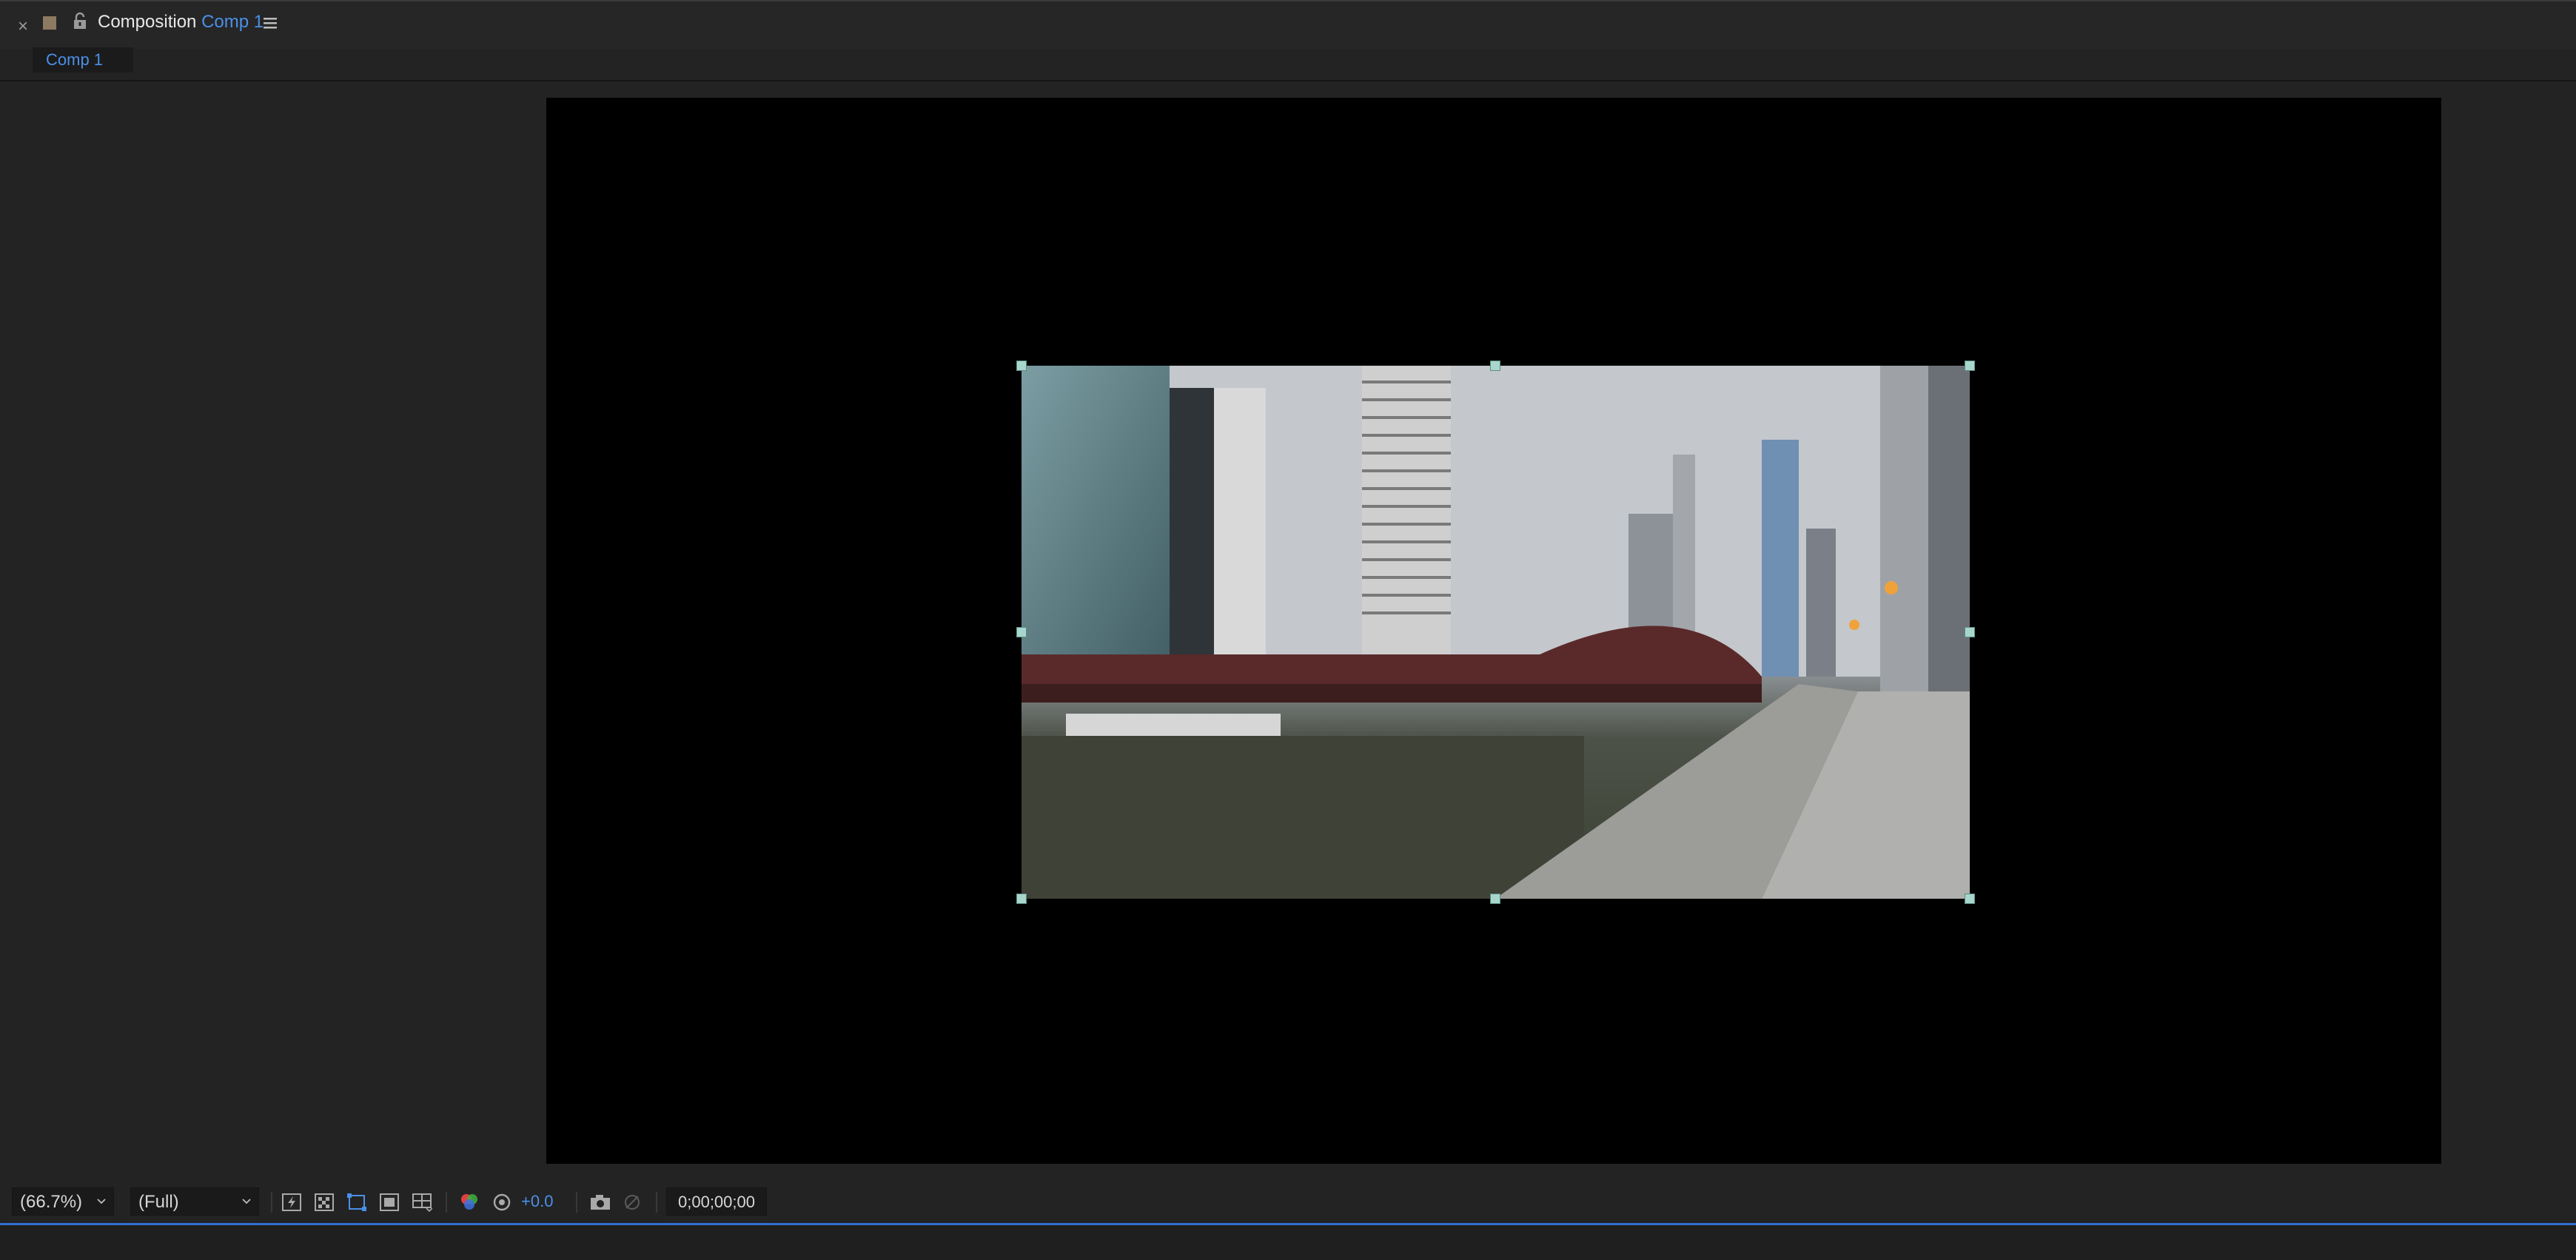 Image resolution: width=2576 pixels, height=1260 pixels. Describe the element at coordinates (51, 1202) in the screenshot. I see `zoom-value: (66.7%)` at that location.